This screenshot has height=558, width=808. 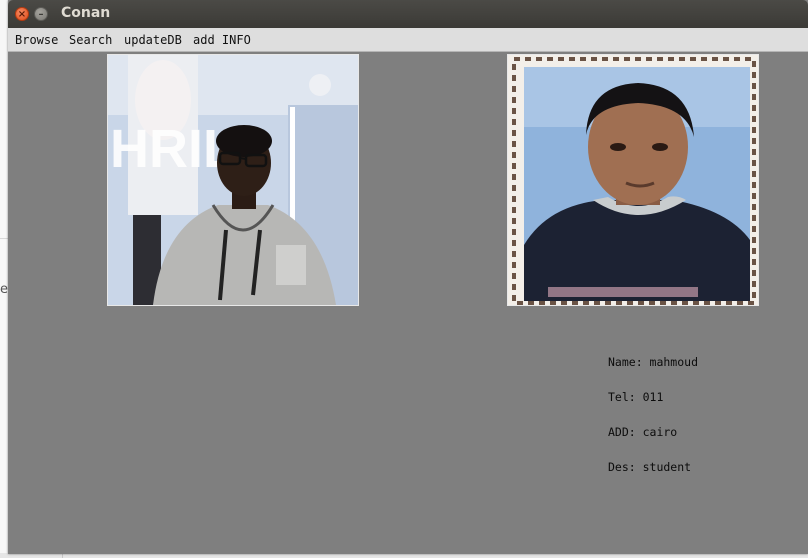 What do you see at coordinates (90, 40) in the screenshot?
I see `menu-search: Search` at bounding box center [90, 40].